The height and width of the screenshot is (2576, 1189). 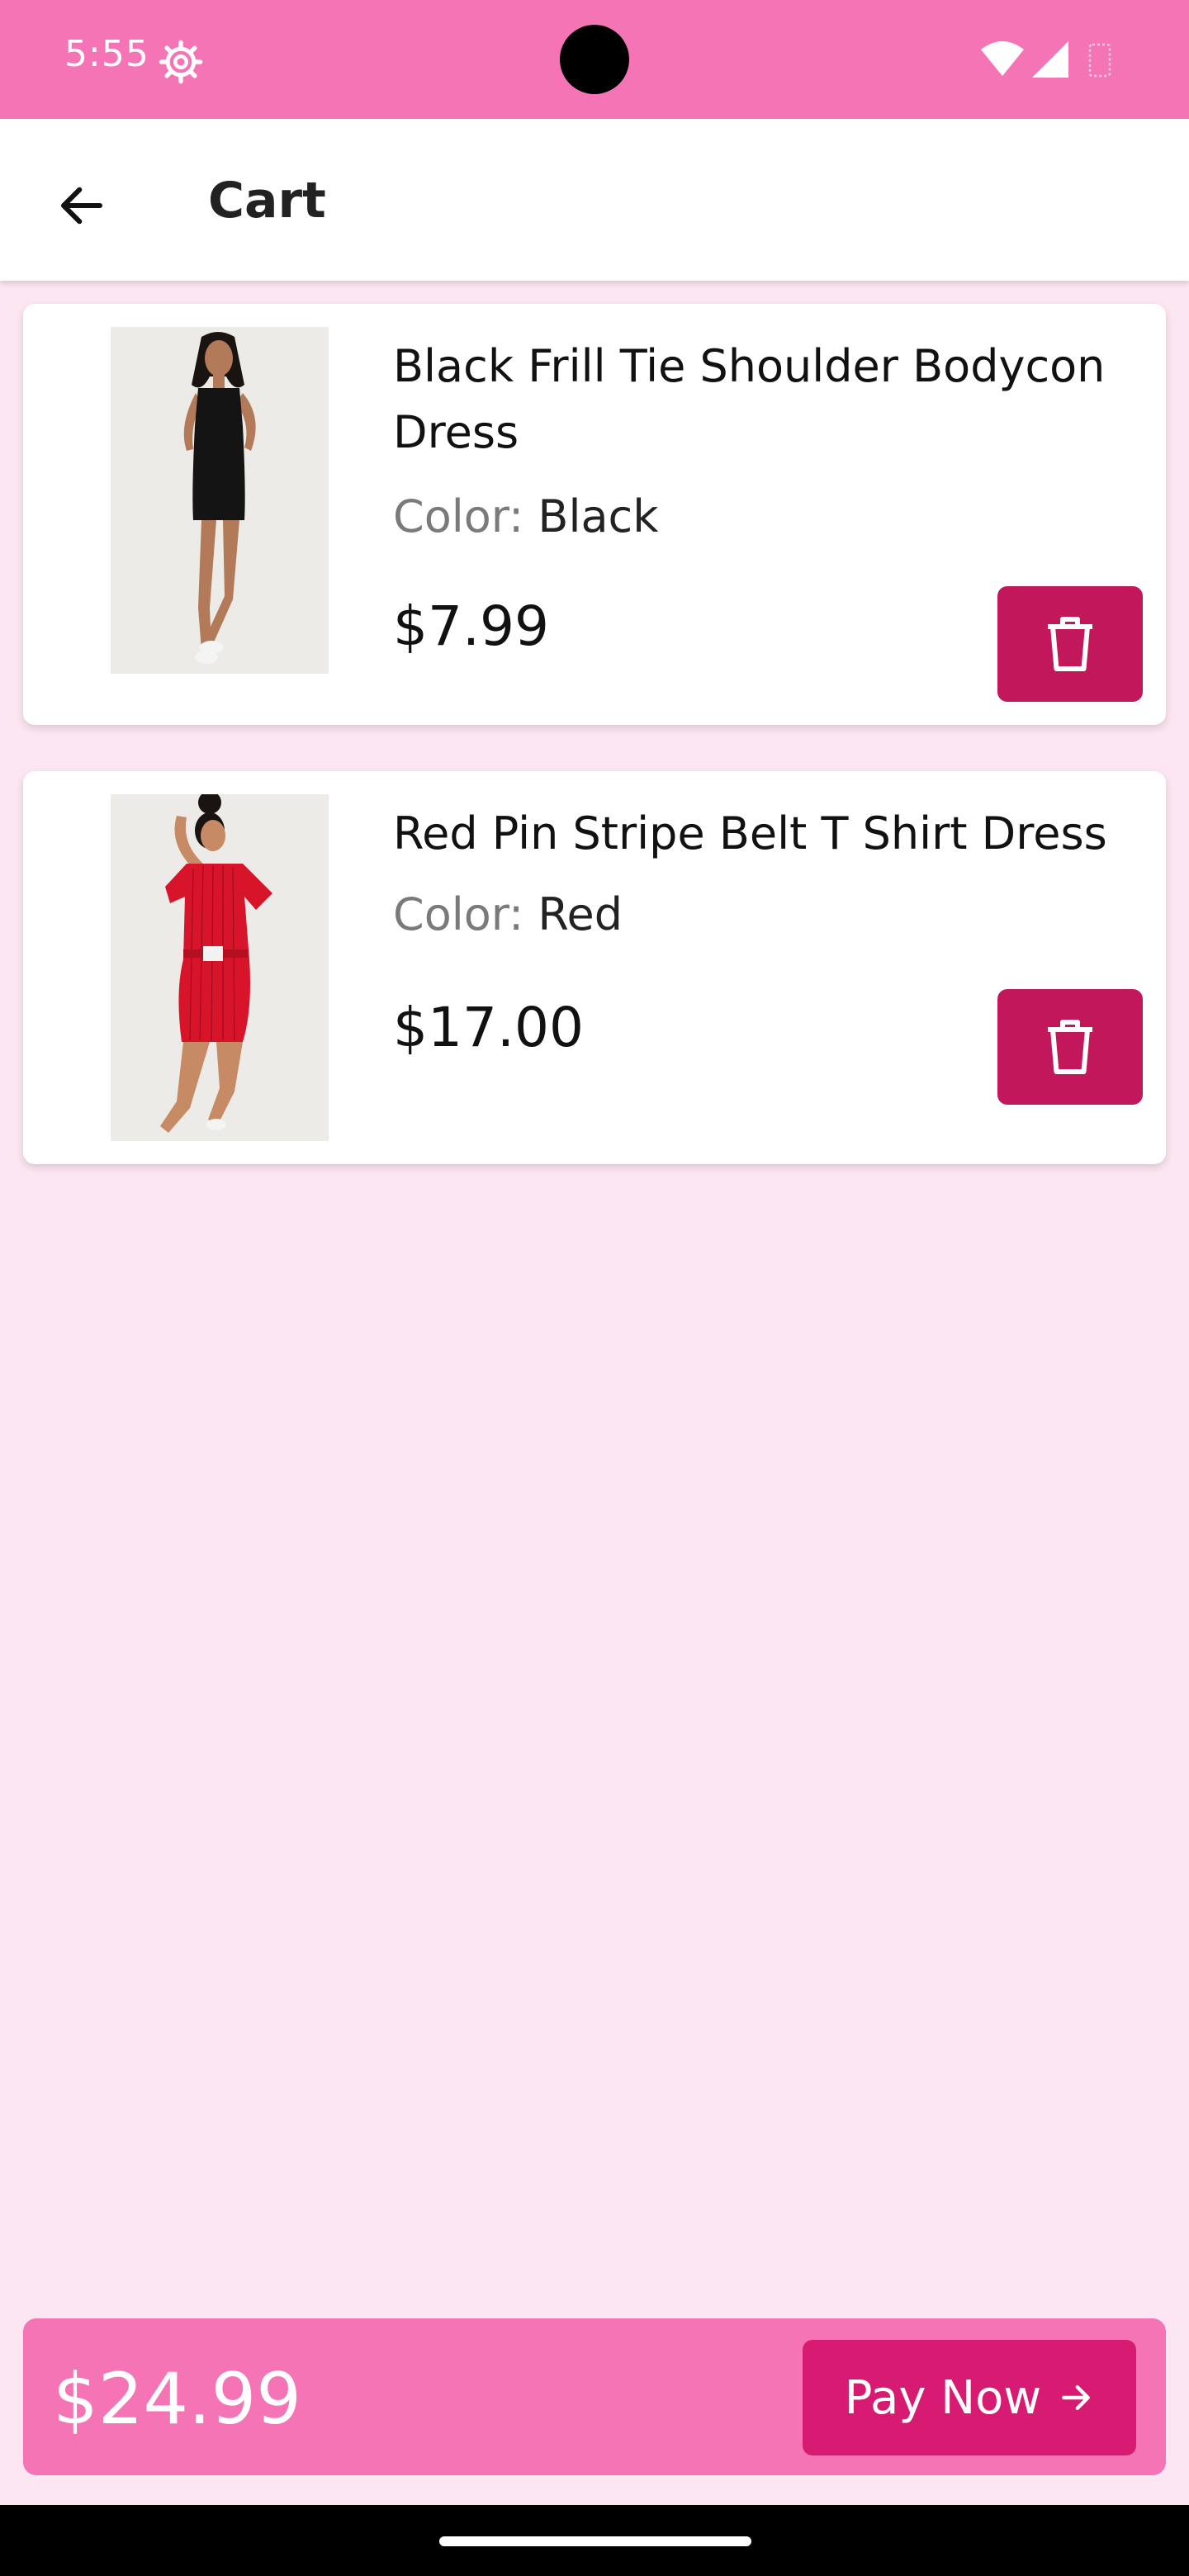 What do you see at coordinates (598, 516) in the screenshot?
I see `color-value: Black` at bounding box center [598, 516].